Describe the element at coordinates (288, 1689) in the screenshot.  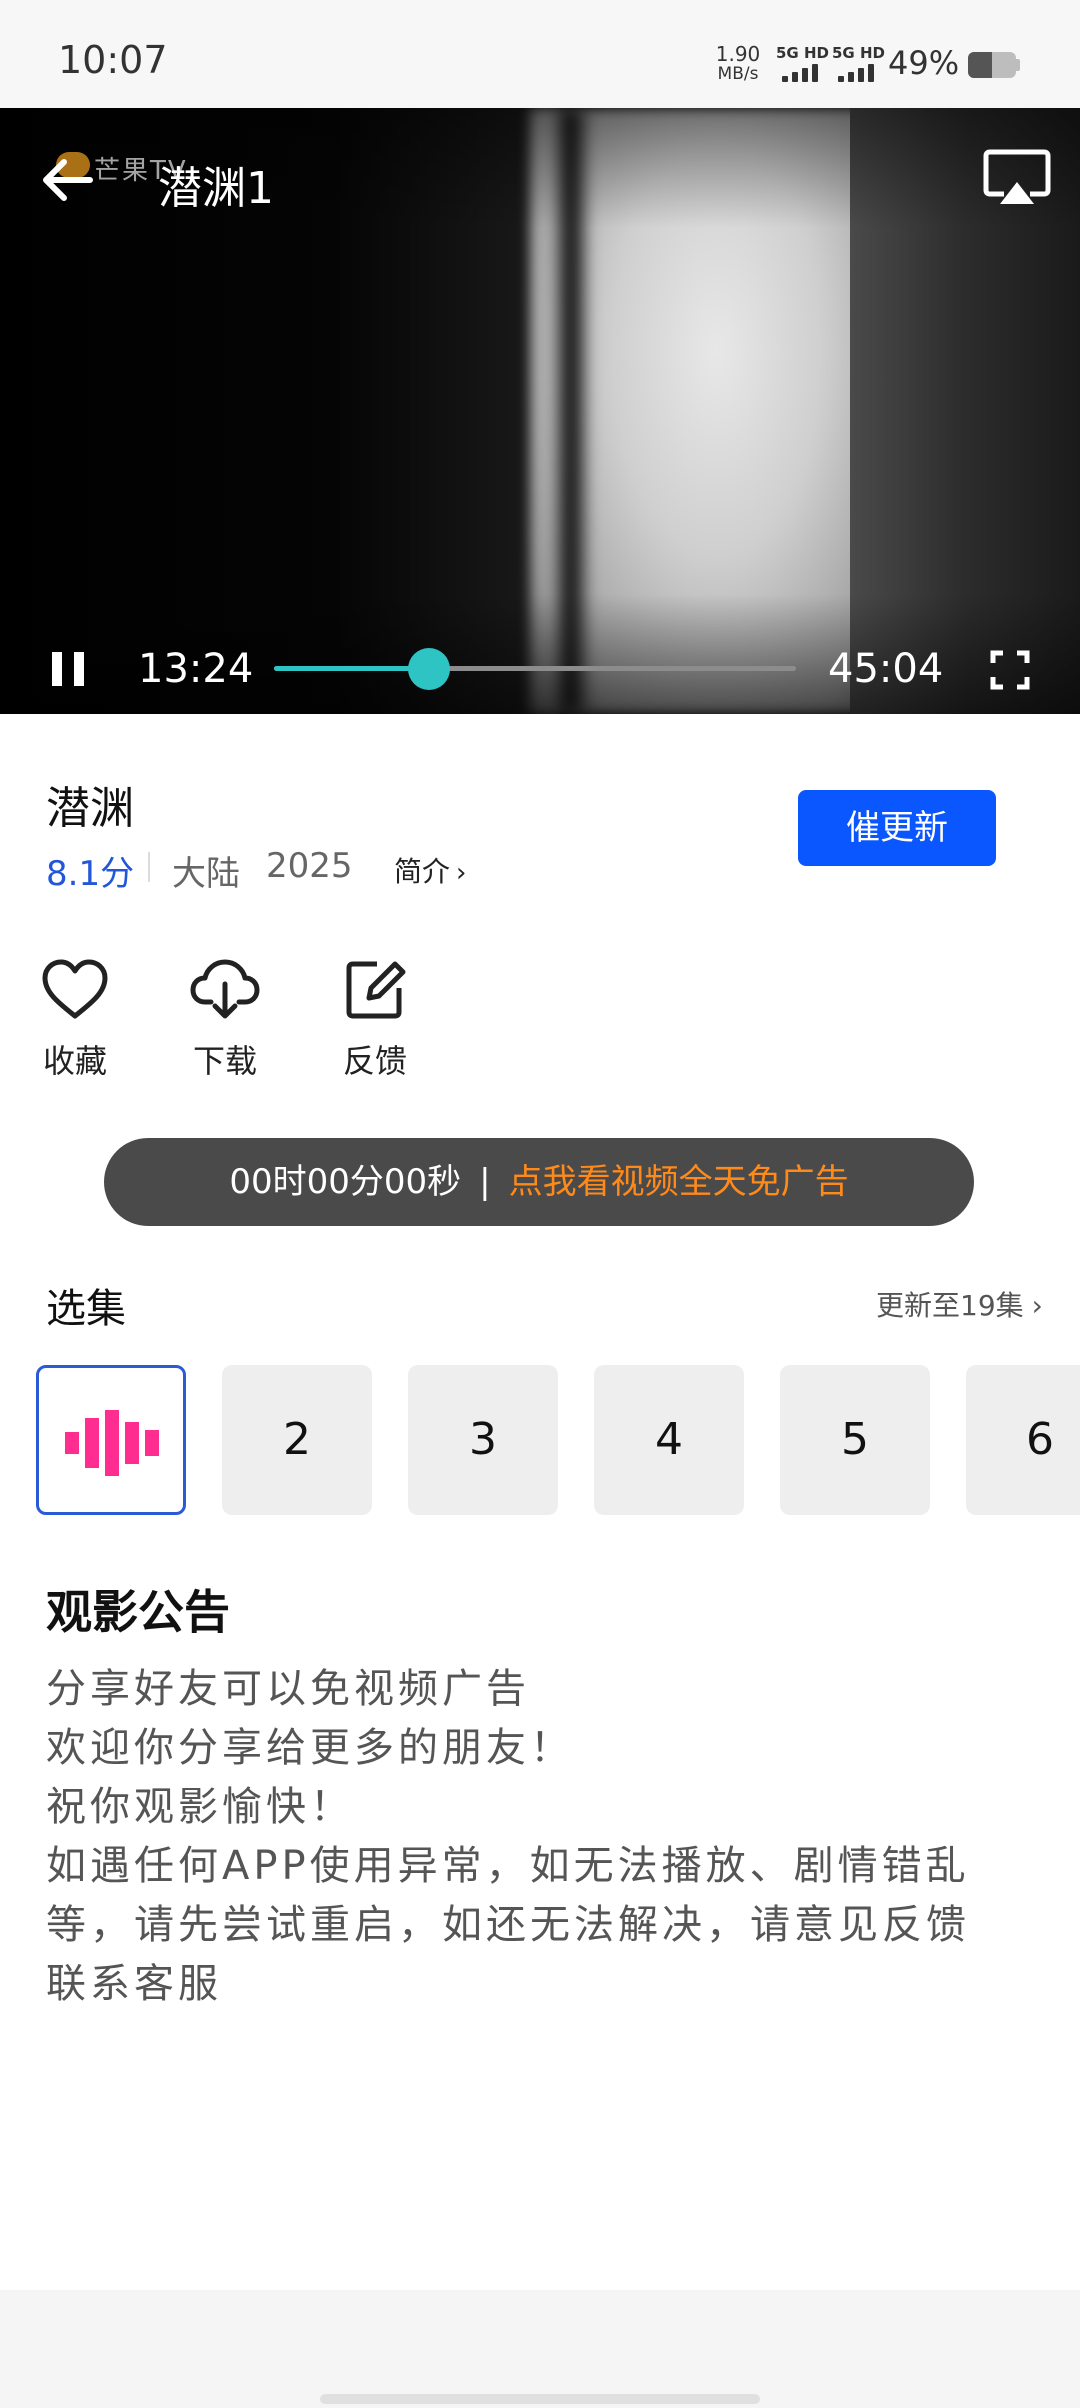
I see `notice-line: 分享好友可以免视频广告` at that location.